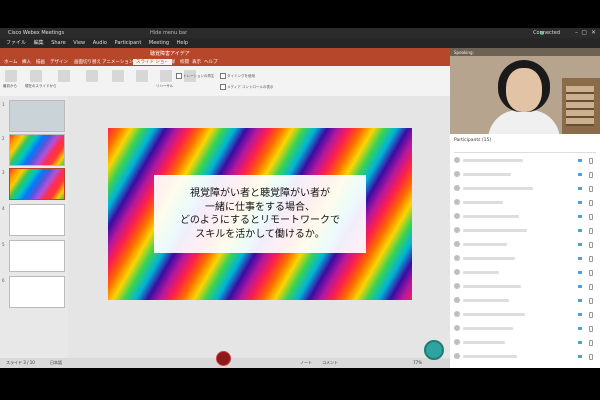 Image resolution: width=600 pixels, height=400 pixels. I want to click on connection-status: Connected, so click(546, 33).